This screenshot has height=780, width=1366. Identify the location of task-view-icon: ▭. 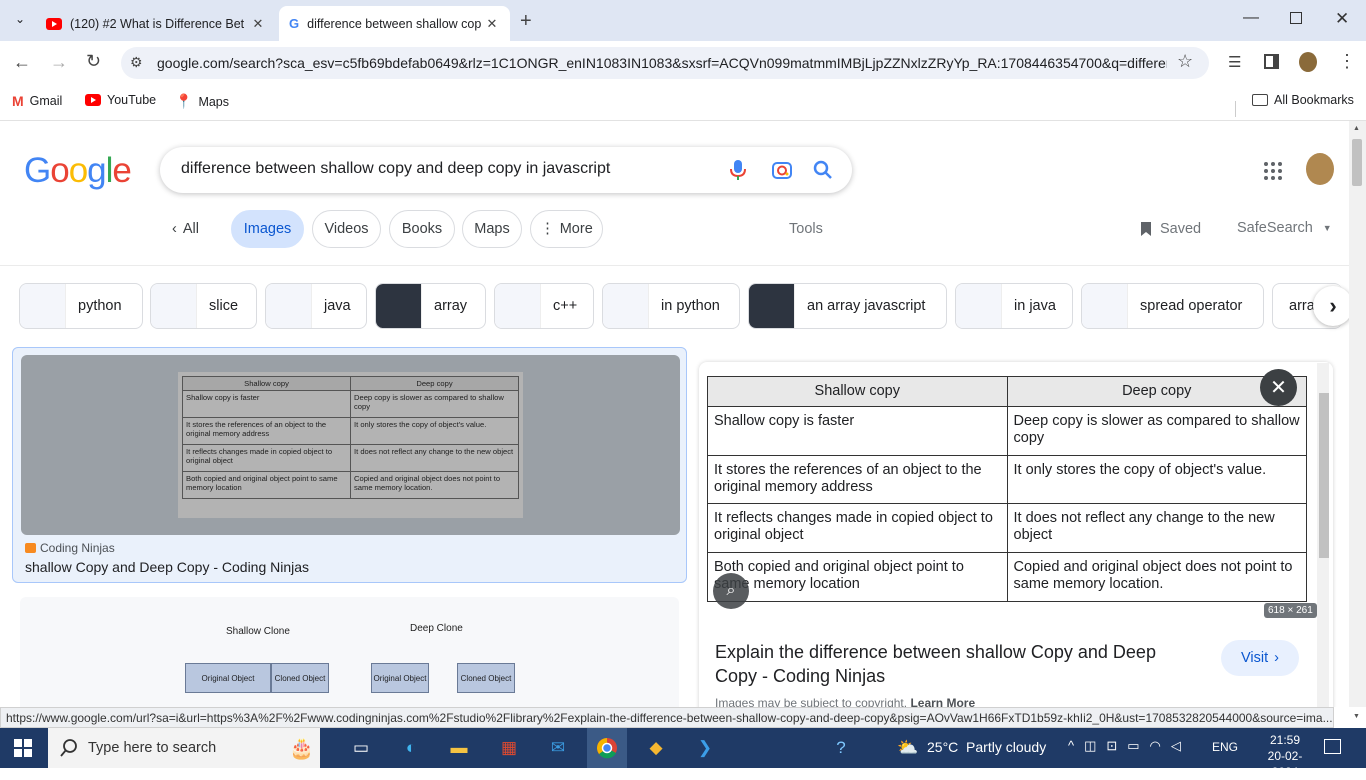
(361, 748).